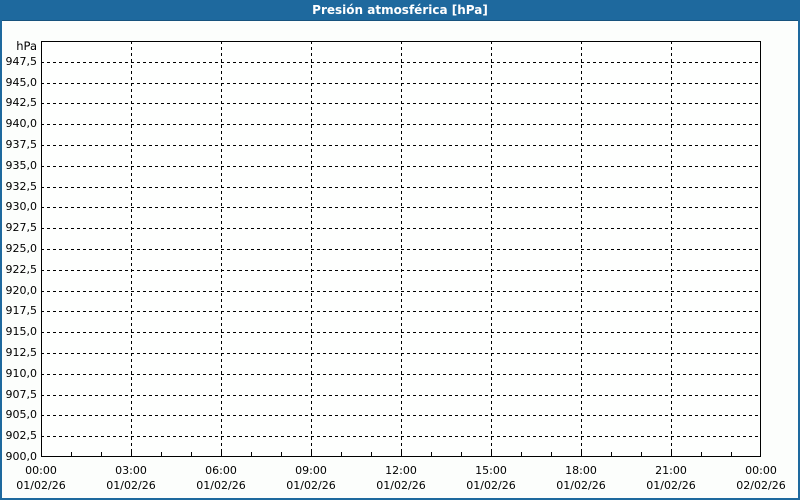 The height and width of the screenshot is (500, 800). Describe the element at coordinates (21, 415) in the screenshot. I see `y-tick-label: 905,0` at that location.